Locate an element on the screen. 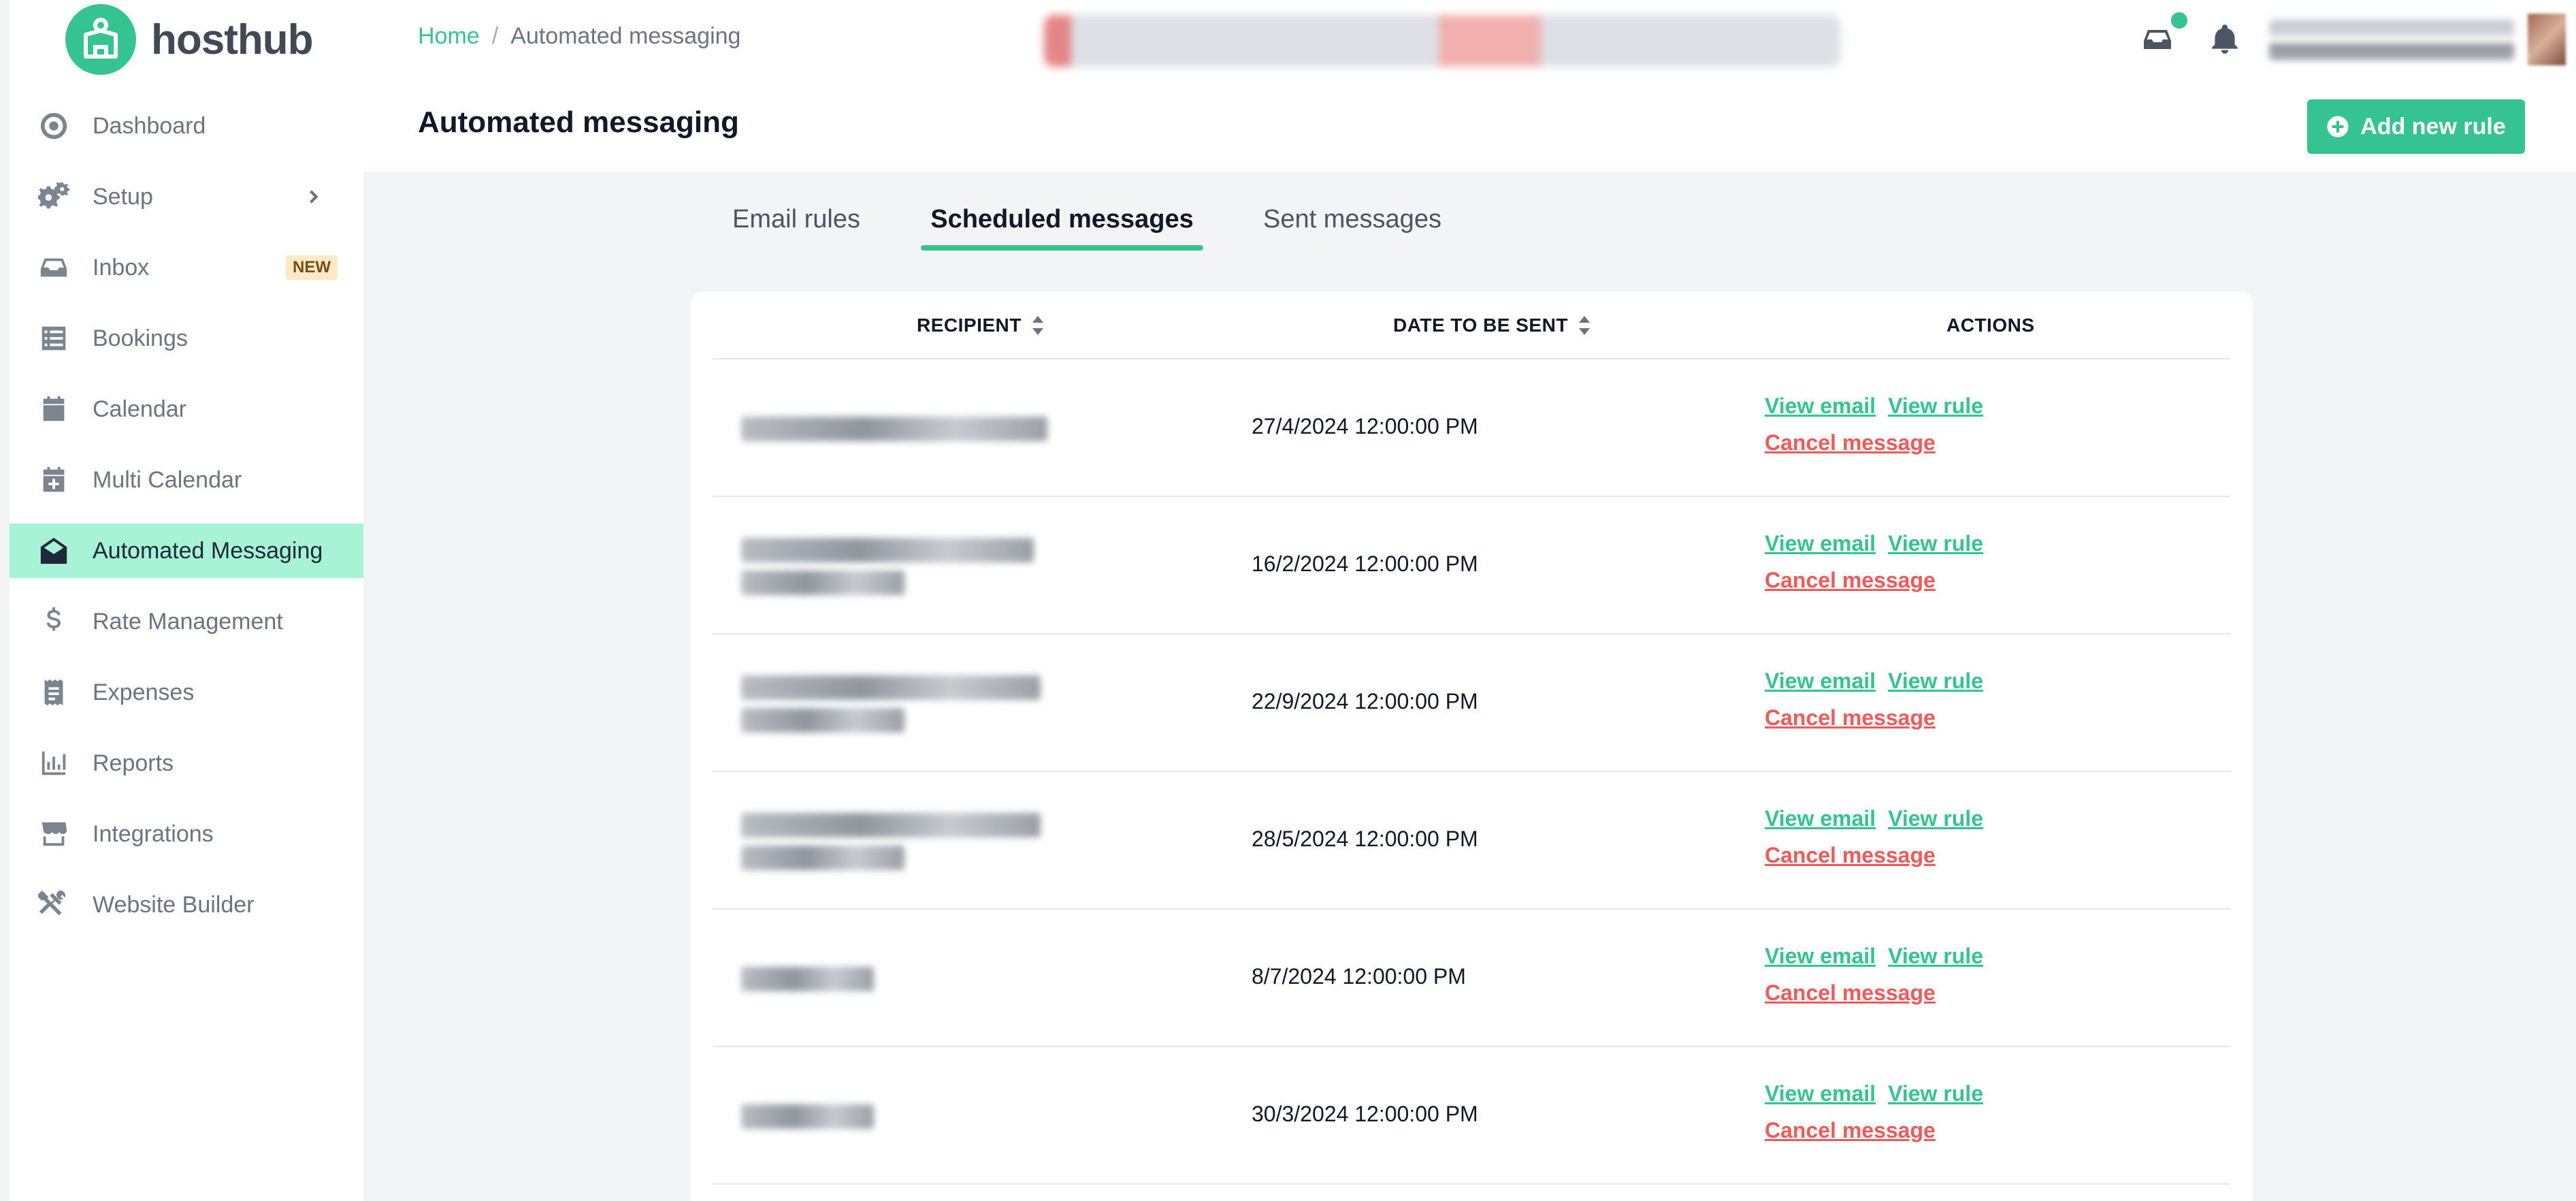 This screenshot has height=1201, width=2576. redacted-banner is located at coordinates (1442, 41).